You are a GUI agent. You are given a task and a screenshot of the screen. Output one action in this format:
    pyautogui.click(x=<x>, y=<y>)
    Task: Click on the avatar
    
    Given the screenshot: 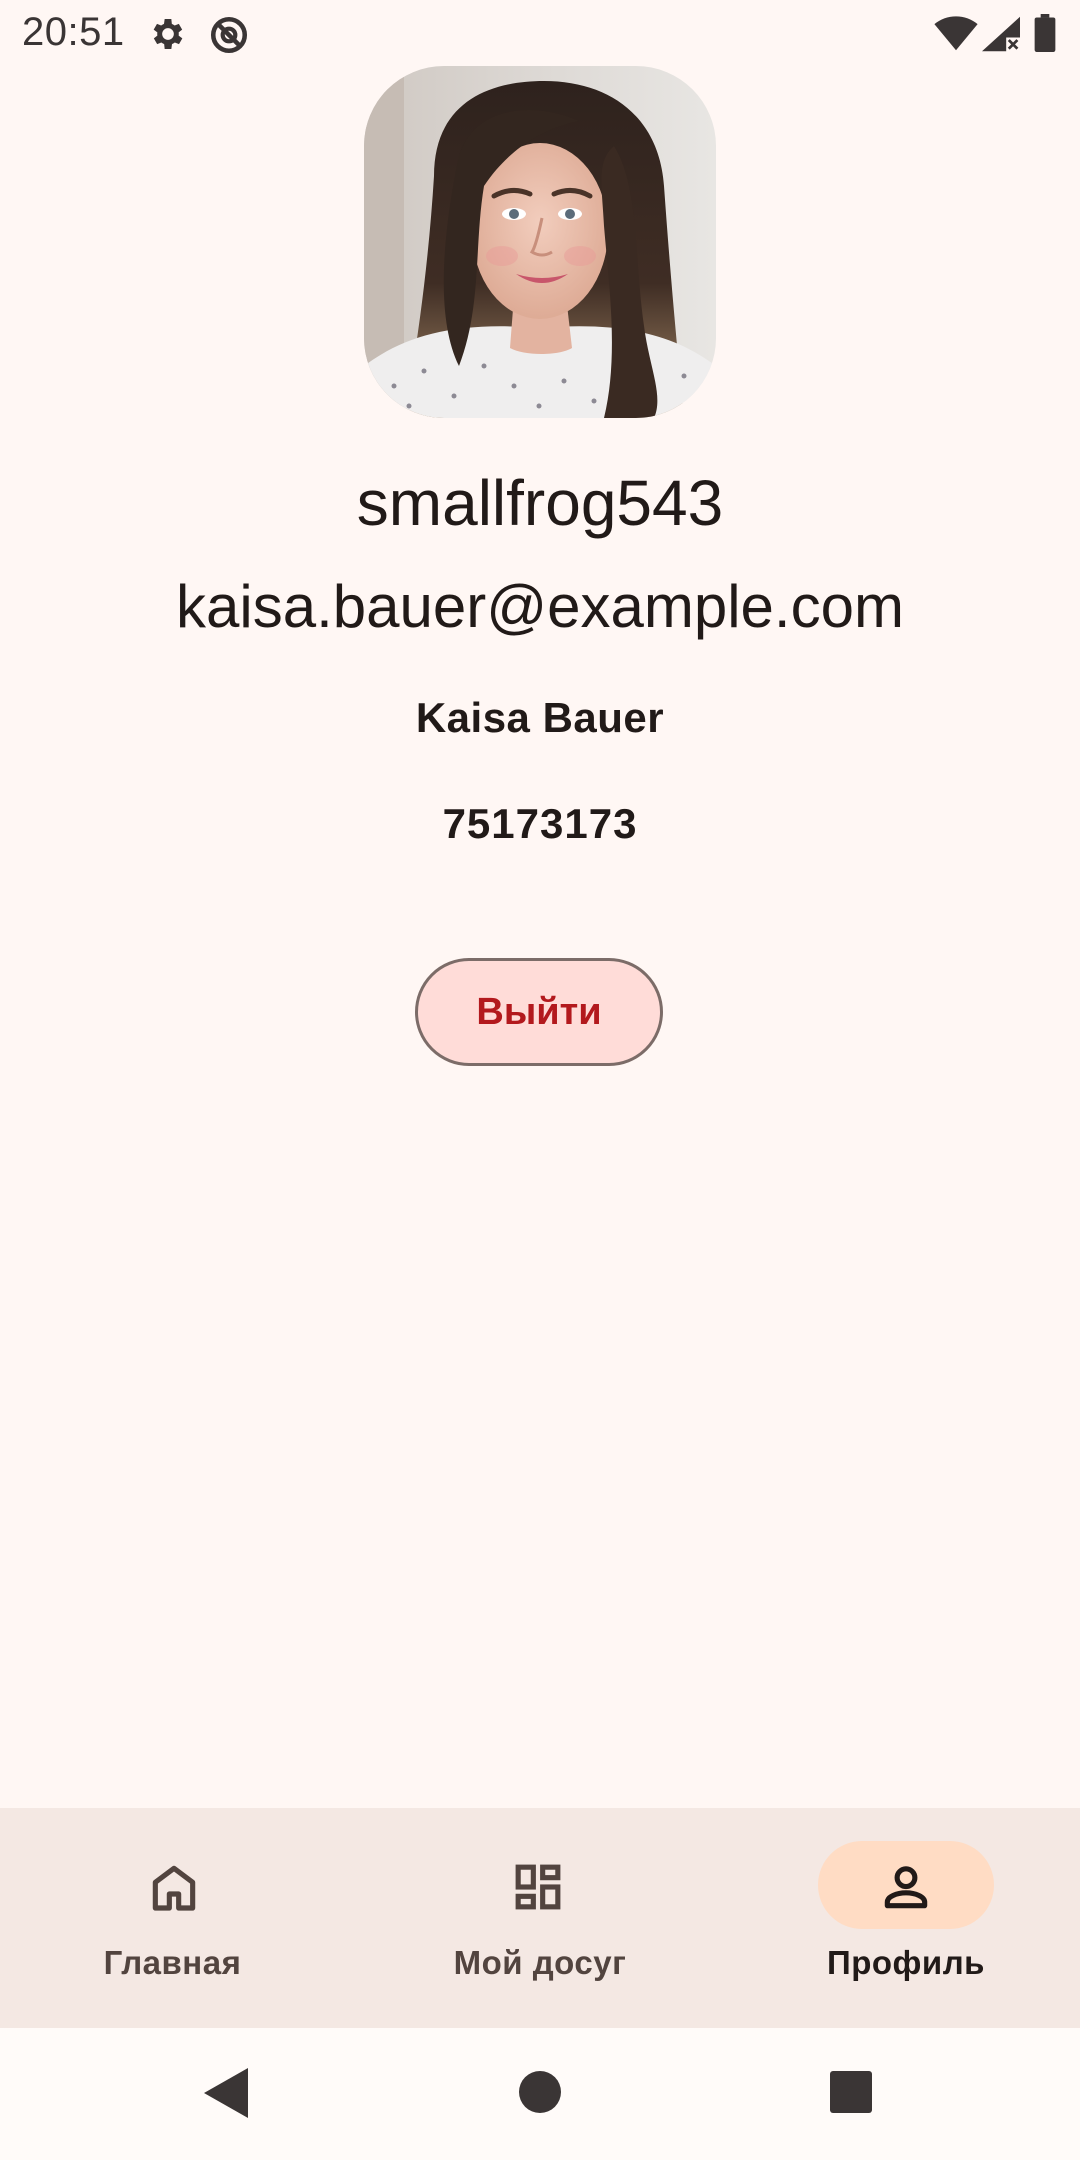 What is the action you would take?
    pyautogui.click(x=540, y=242)
    